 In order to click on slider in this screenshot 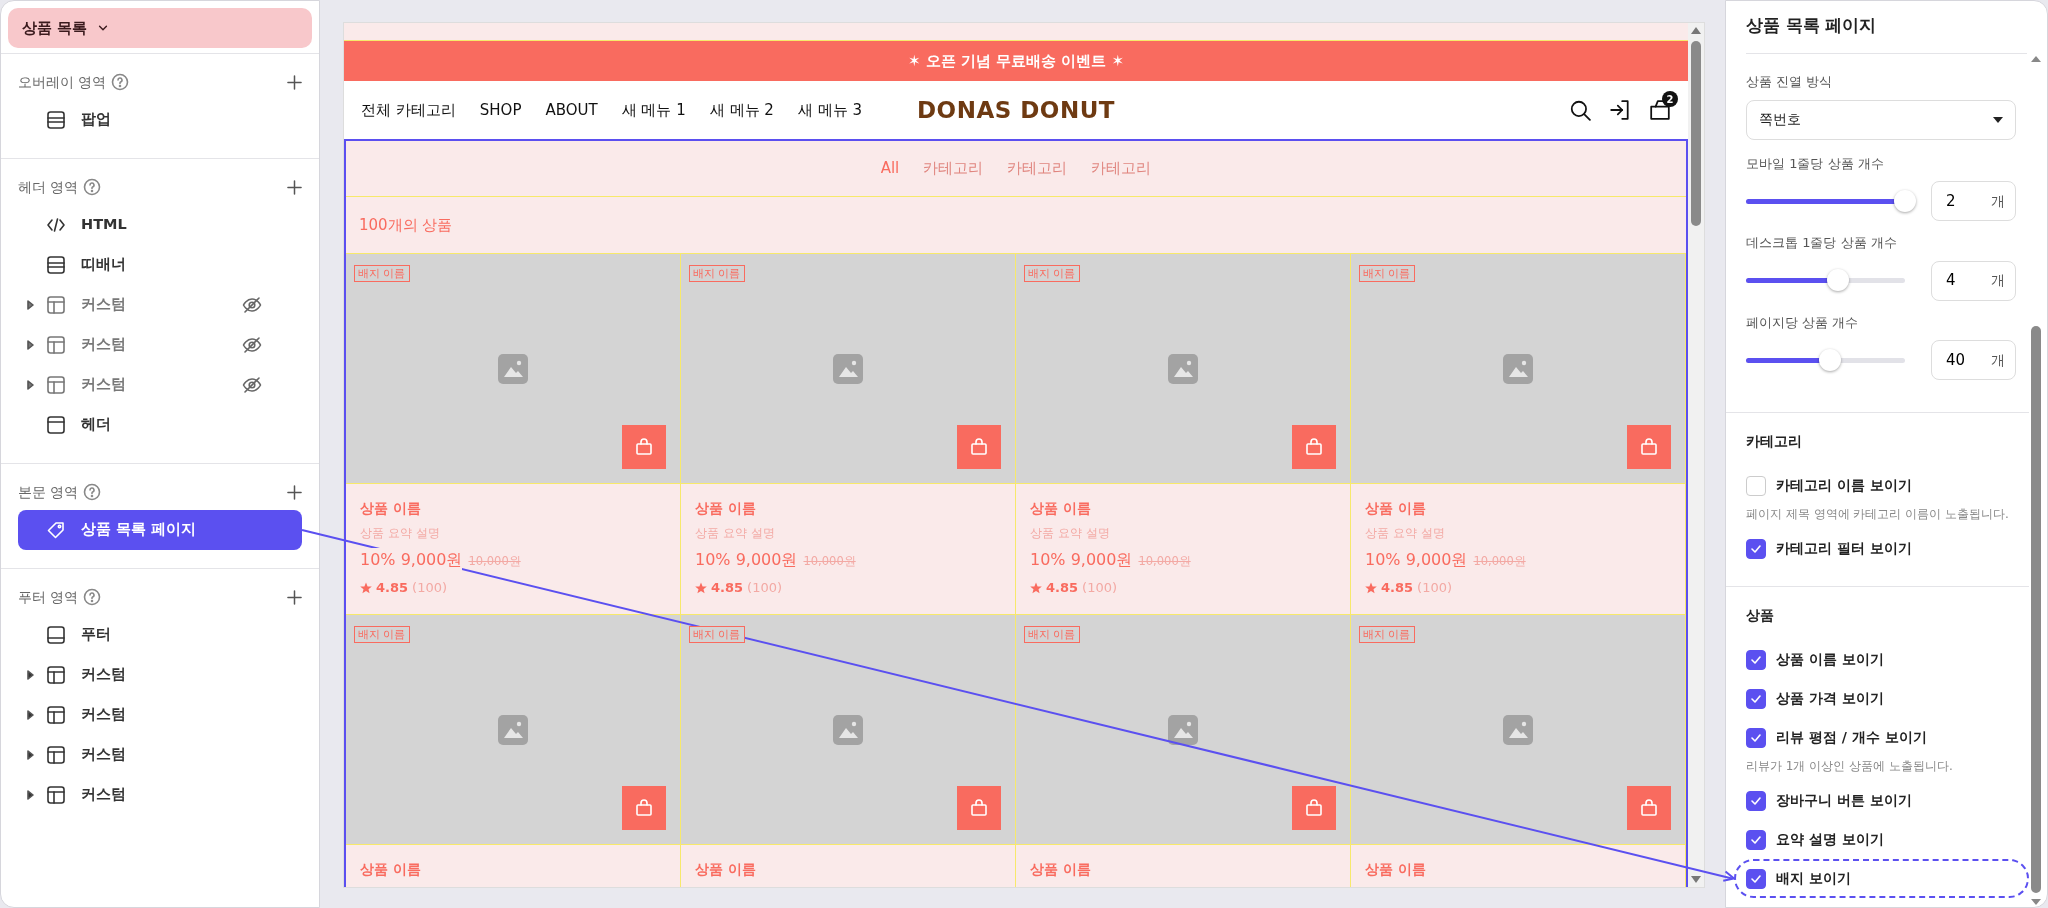, I will do `click(1831, 201)`.